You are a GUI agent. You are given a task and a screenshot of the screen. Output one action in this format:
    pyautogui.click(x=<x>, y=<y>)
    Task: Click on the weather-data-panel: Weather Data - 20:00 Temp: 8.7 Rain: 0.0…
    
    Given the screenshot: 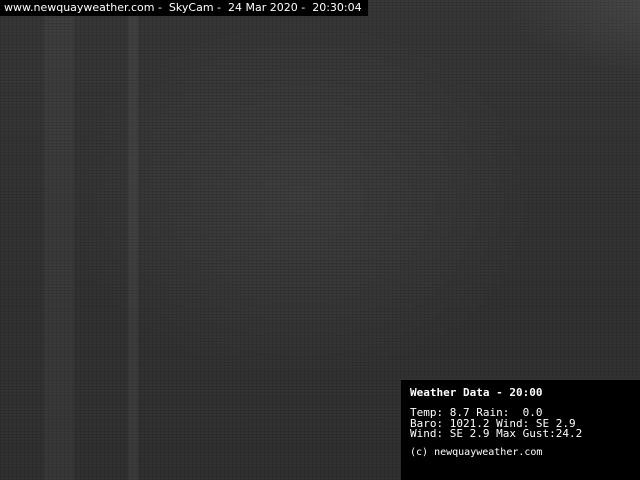 What is the action you would take?
    pyautogui.click(x=520, y=430)
    